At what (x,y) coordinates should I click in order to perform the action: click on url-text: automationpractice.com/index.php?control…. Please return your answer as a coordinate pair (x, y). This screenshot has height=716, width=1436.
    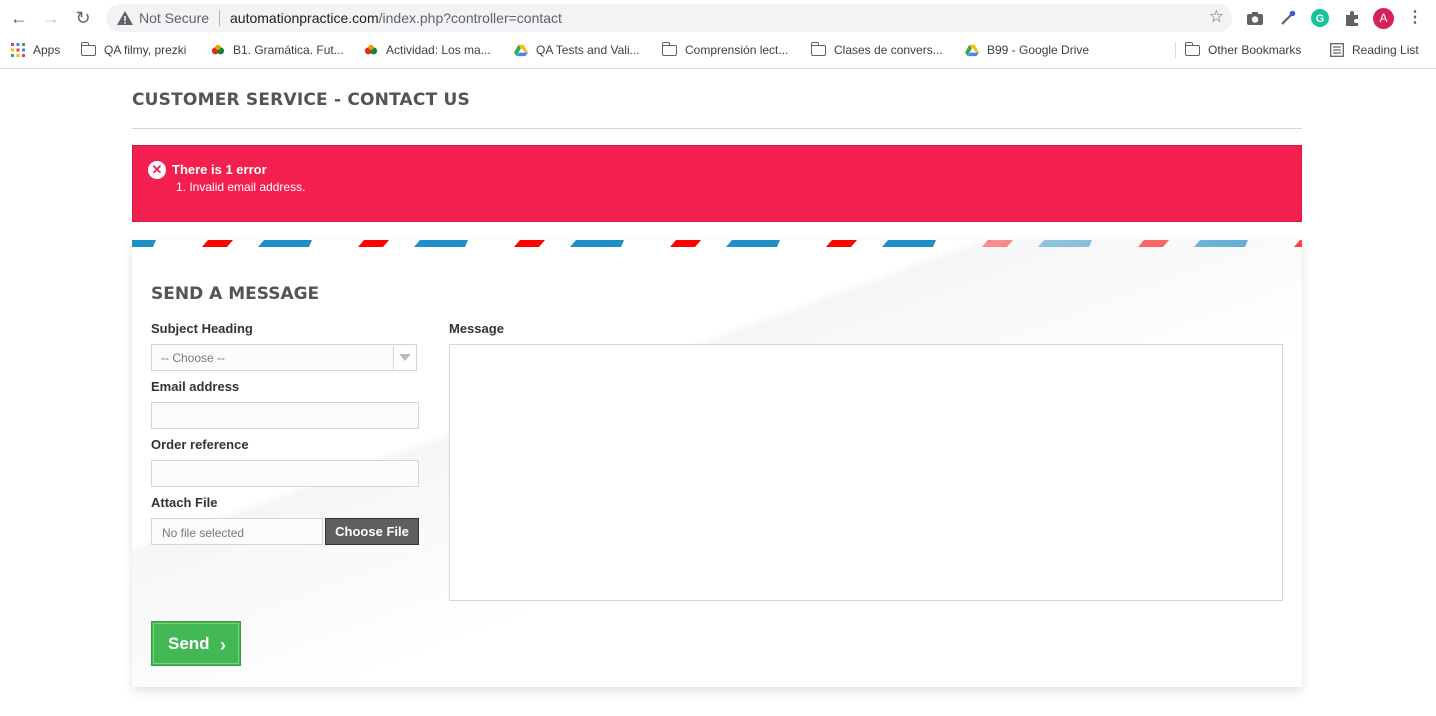
    Looking at the image, I should click on (396, 18).